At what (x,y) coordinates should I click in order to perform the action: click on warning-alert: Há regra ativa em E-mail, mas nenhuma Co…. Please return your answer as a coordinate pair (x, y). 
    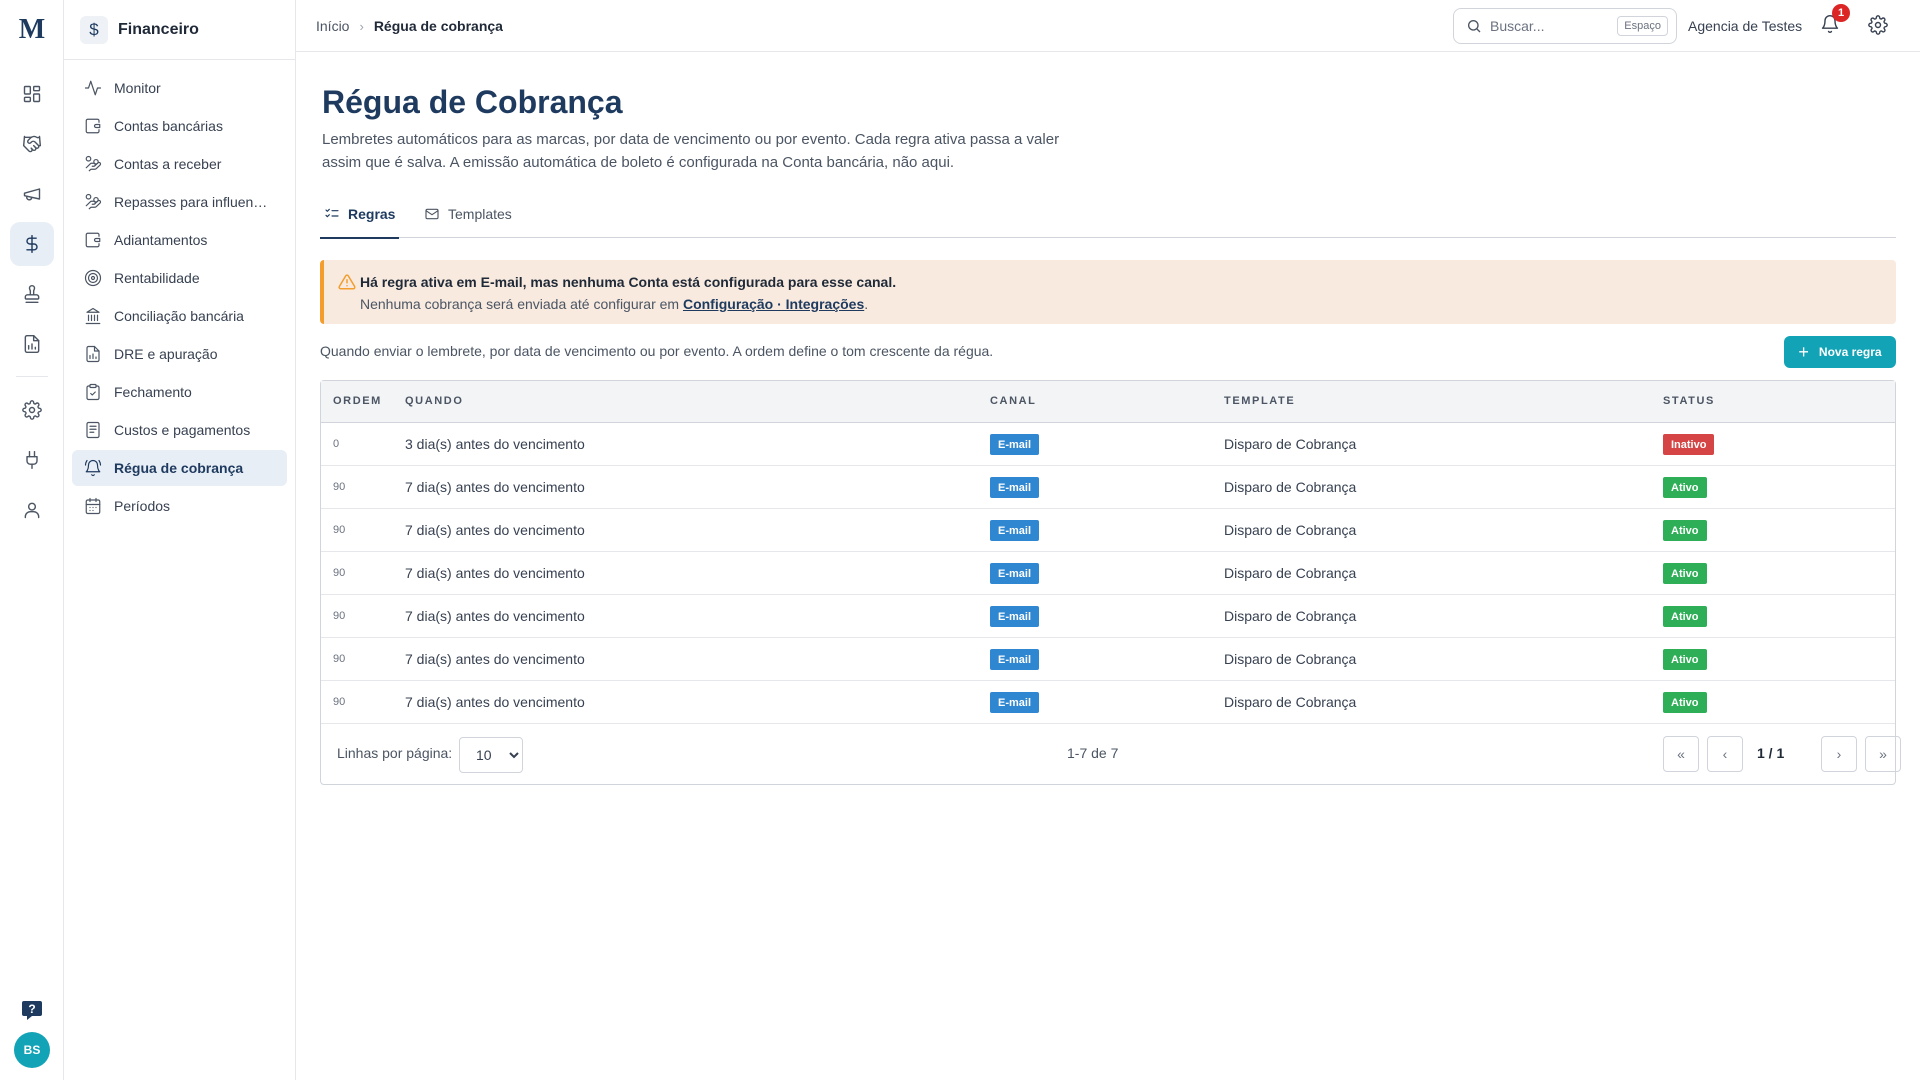
    Looking at the image, I should click on (1108, 292).